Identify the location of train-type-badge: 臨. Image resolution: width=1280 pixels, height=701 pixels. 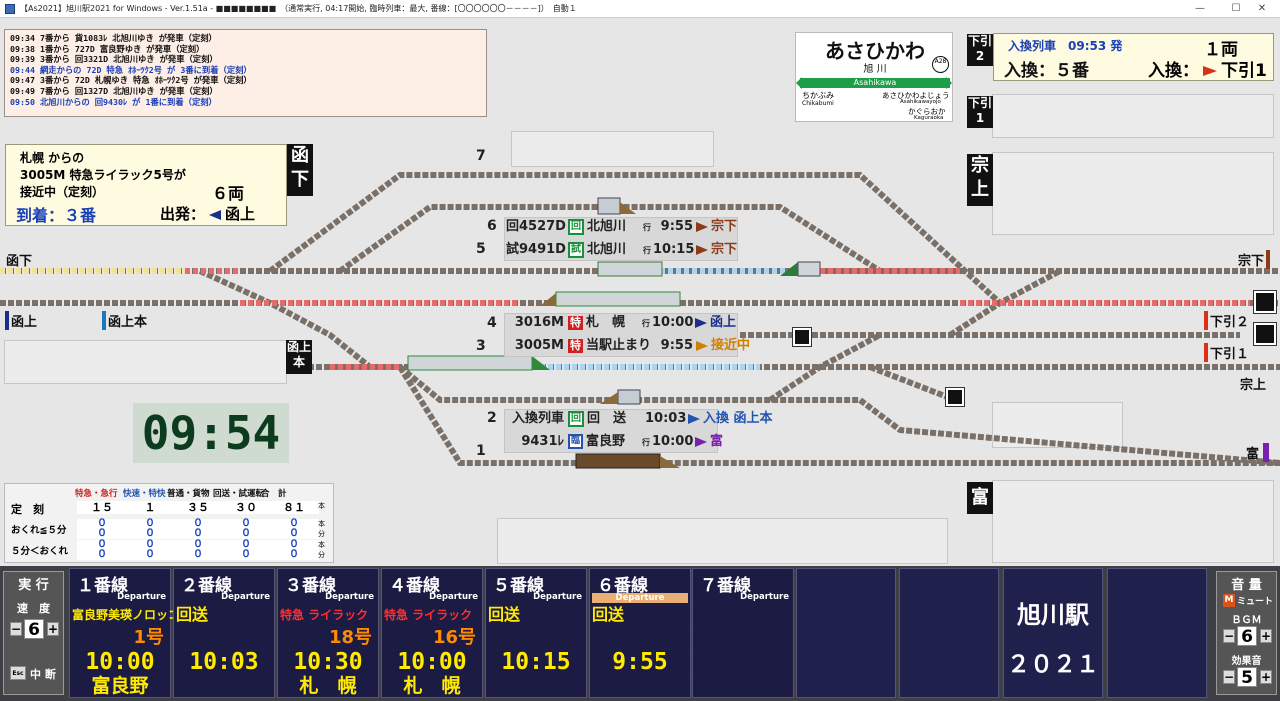
(576, 441).